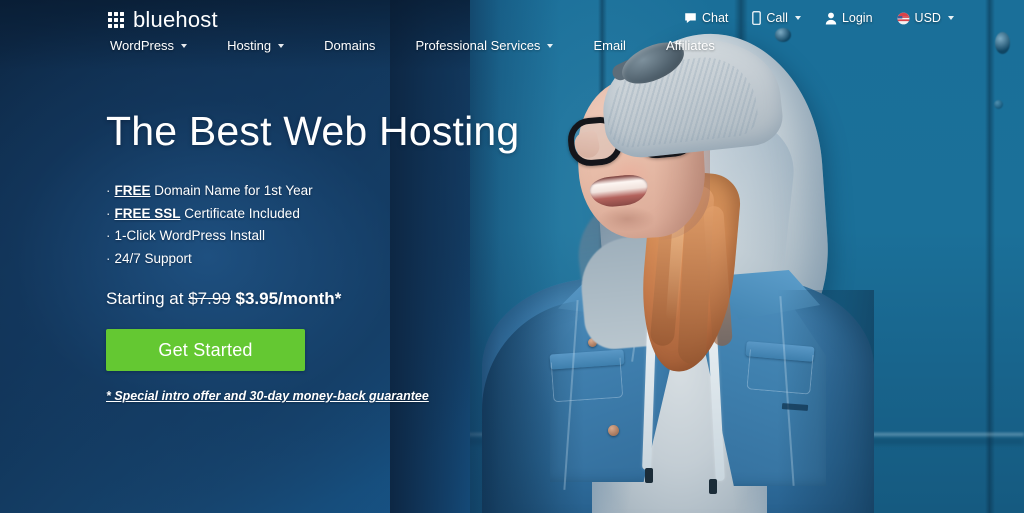 Image resolution: width=1024 pixels, height=513 pixels. What do you see at coordinates (147, 213) in the screenshot?
I see `list-item-emphasis: FREE SSL` at bounding box center [147, 213].